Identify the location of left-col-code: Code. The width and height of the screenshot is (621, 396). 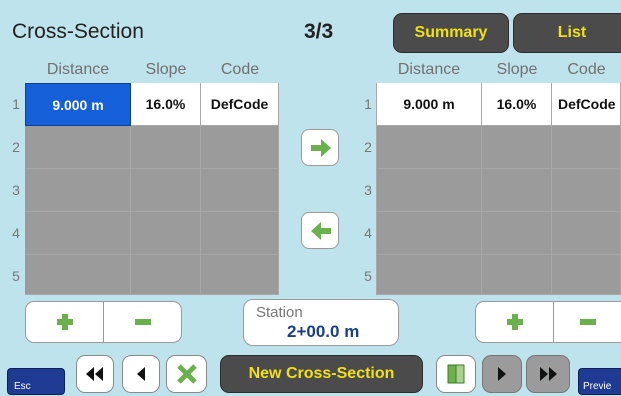
(240, 69).